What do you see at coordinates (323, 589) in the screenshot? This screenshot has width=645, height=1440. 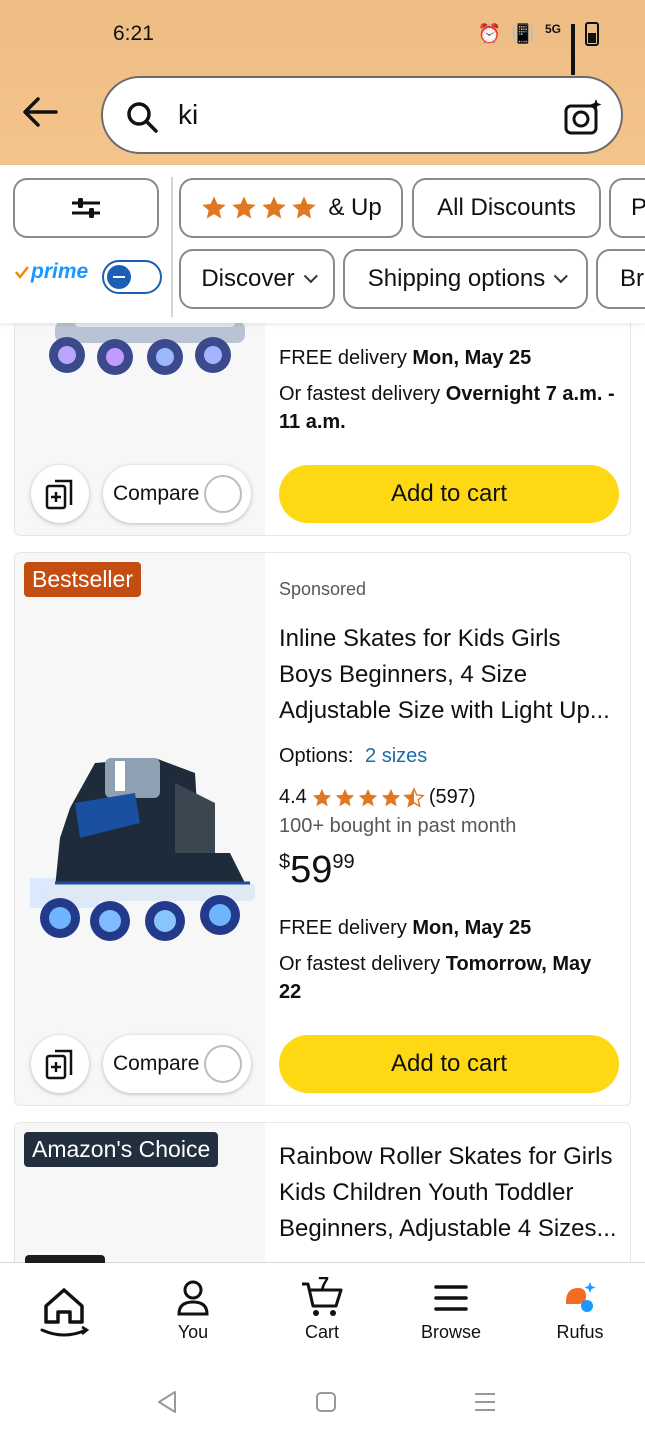 I see `sponsored-label: Sponsored` at bounding box center [323, 589].